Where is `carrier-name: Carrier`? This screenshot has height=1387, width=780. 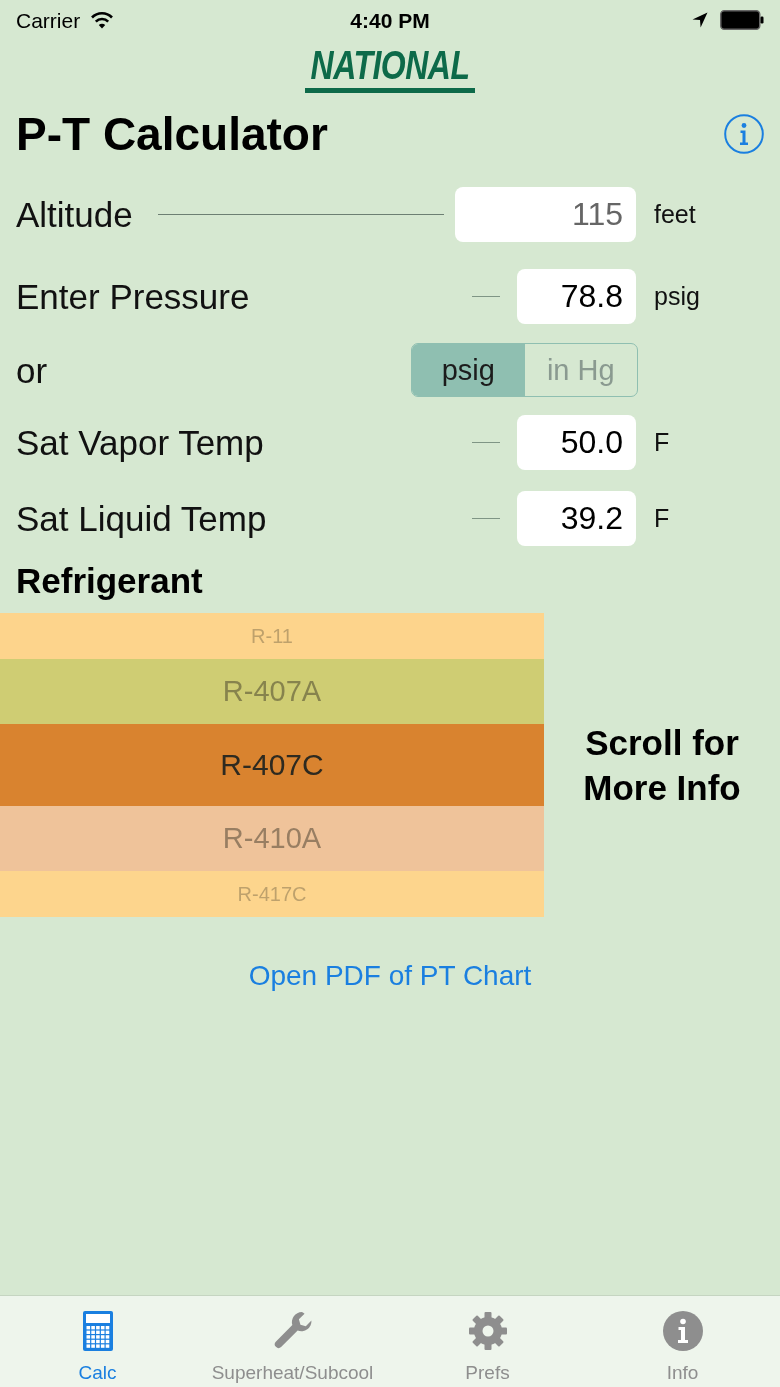
carrier-name: Carrier is located at coordinates (48, 20).